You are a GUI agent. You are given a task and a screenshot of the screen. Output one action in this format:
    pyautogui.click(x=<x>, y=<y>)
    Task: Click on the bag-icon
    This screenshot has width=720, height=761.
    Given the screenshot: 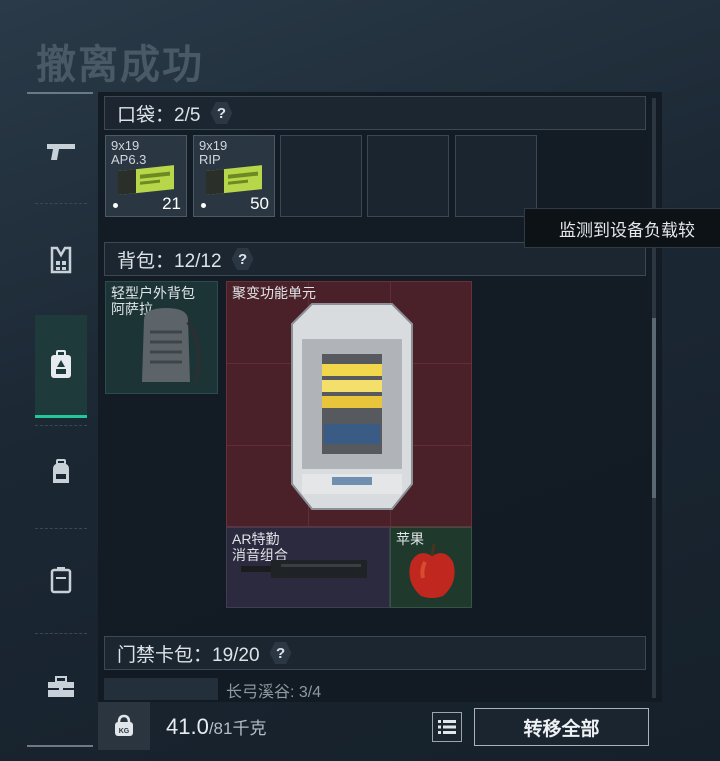 What is the action you would take?
    pyautogui.click(x=61, y=471)
    